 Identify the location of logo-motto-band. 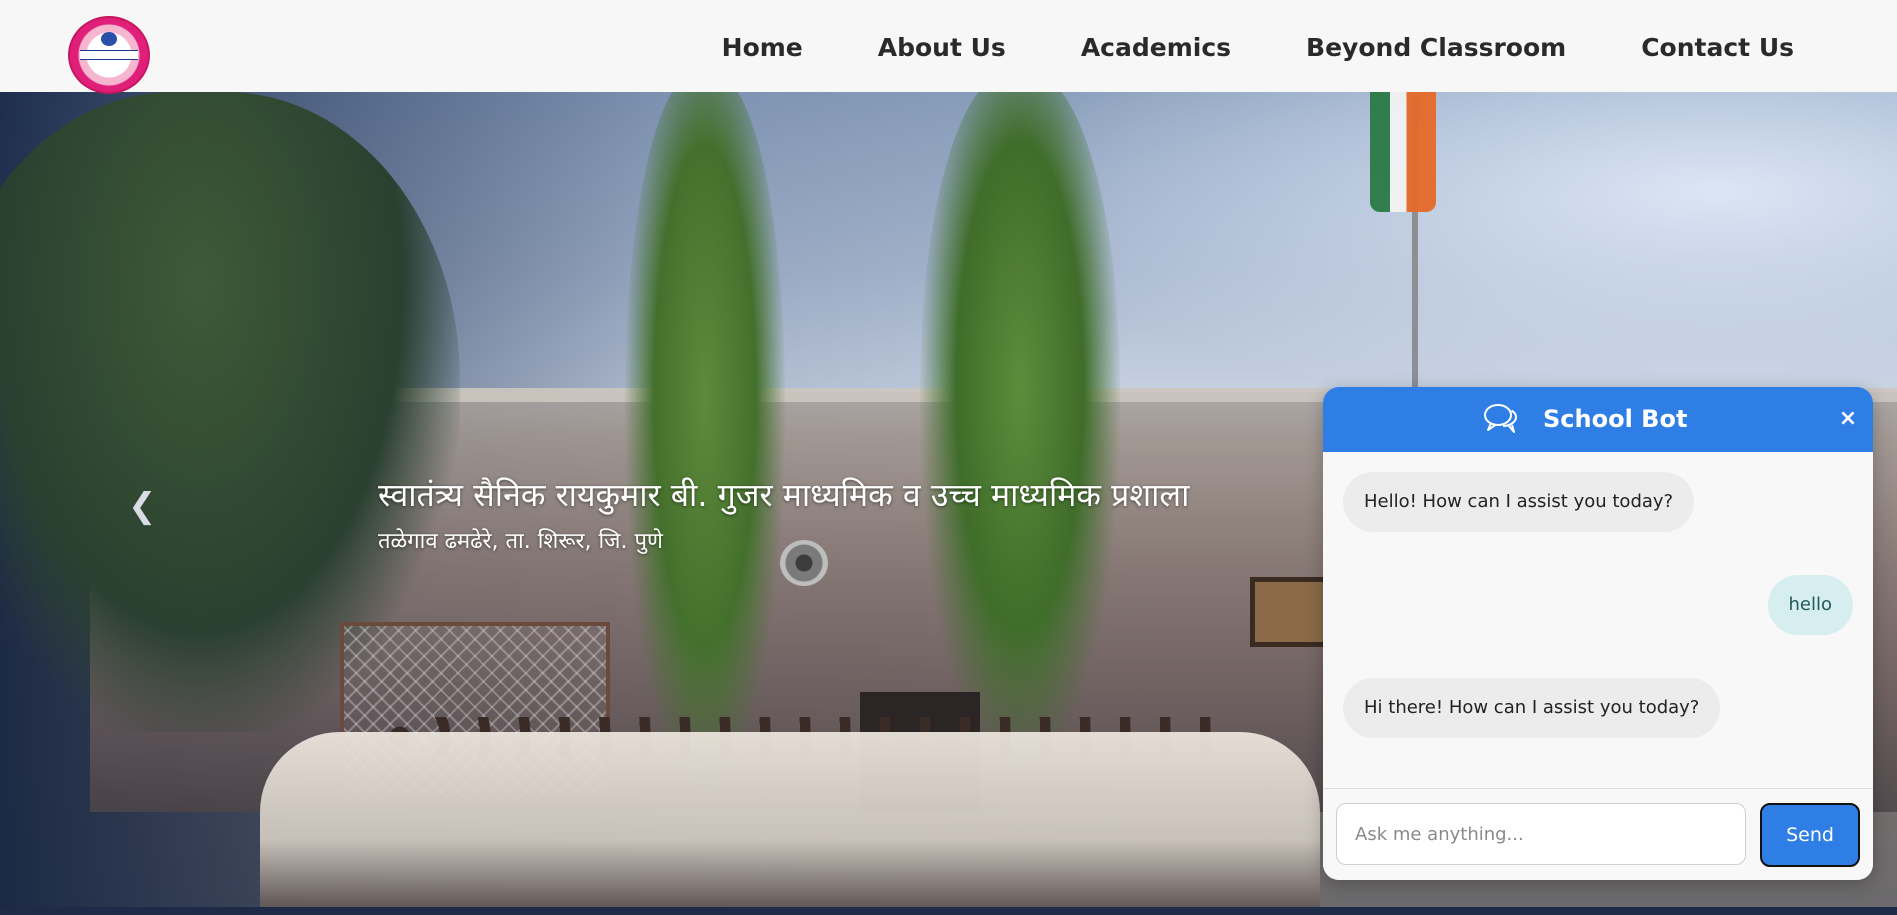
(109, 55).